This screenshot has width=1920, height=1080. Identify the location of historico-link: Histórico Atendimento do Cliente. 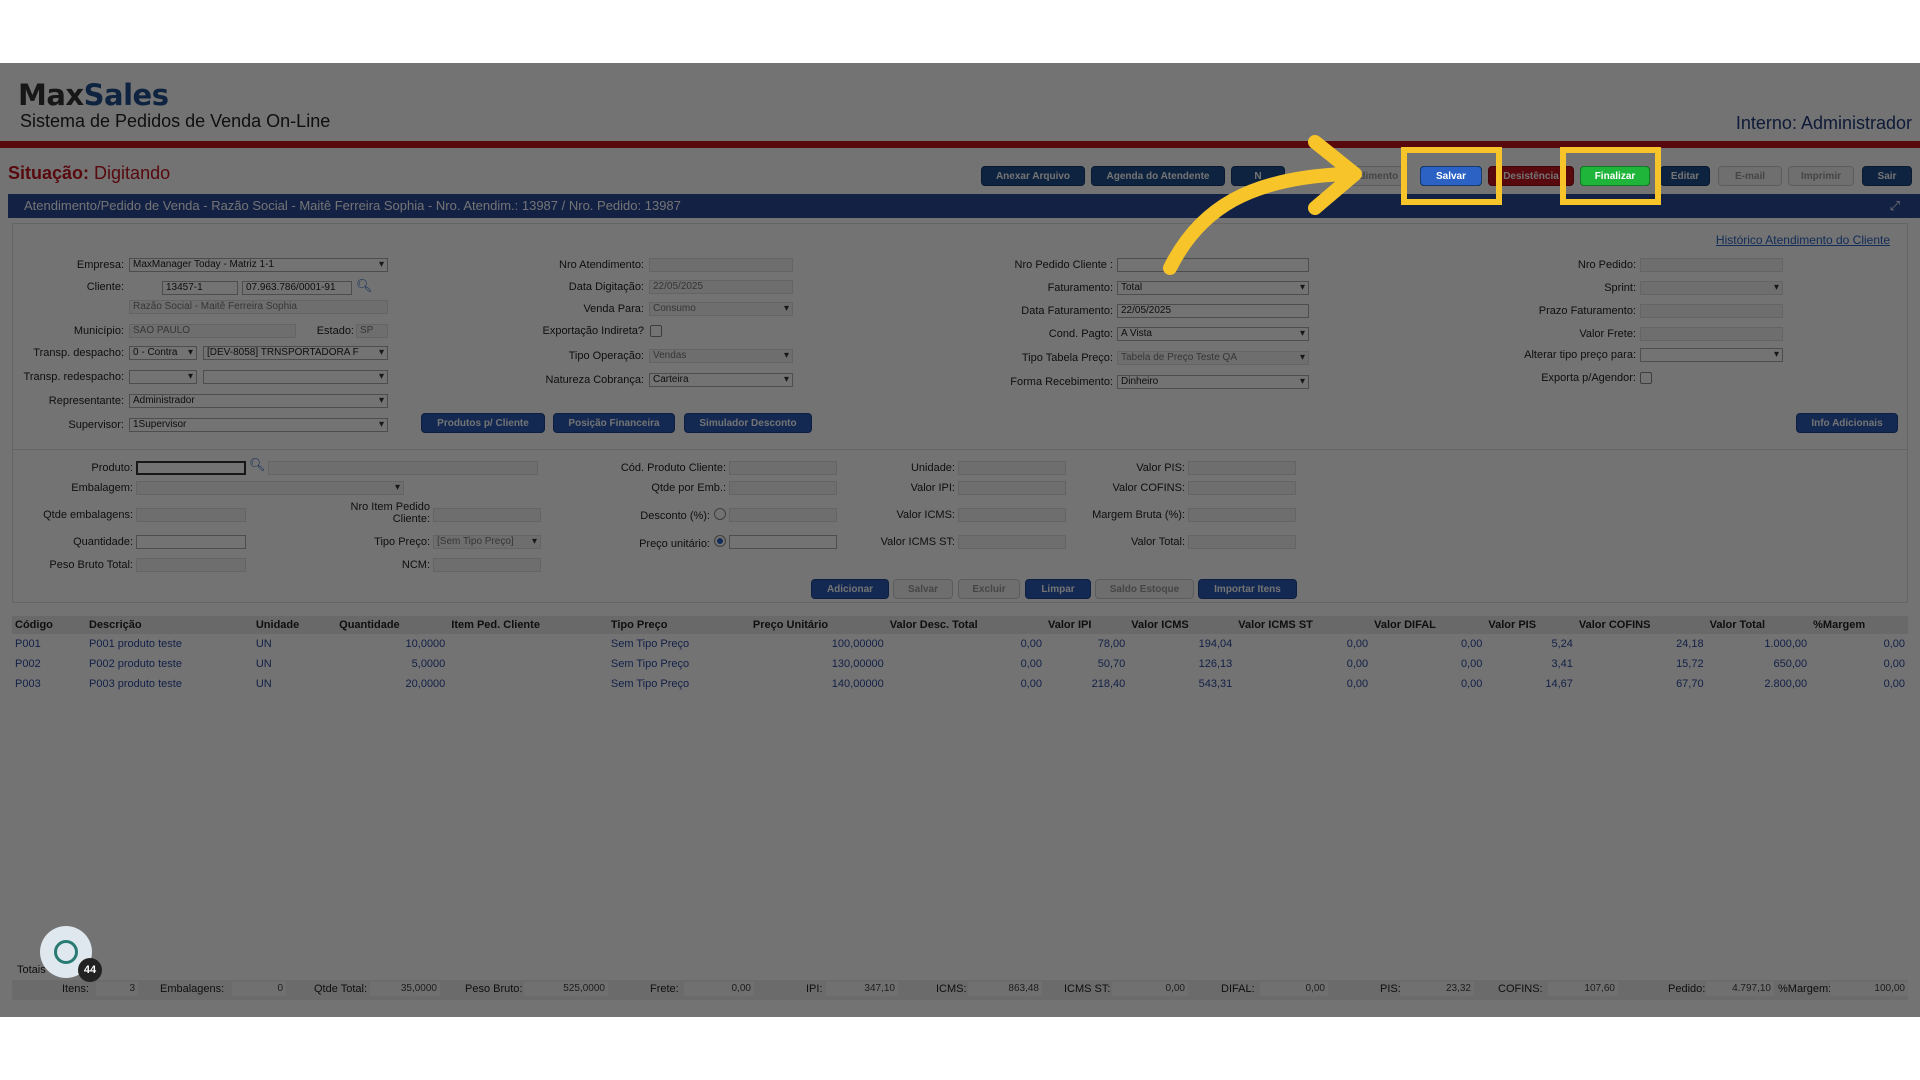
(1803, 240).